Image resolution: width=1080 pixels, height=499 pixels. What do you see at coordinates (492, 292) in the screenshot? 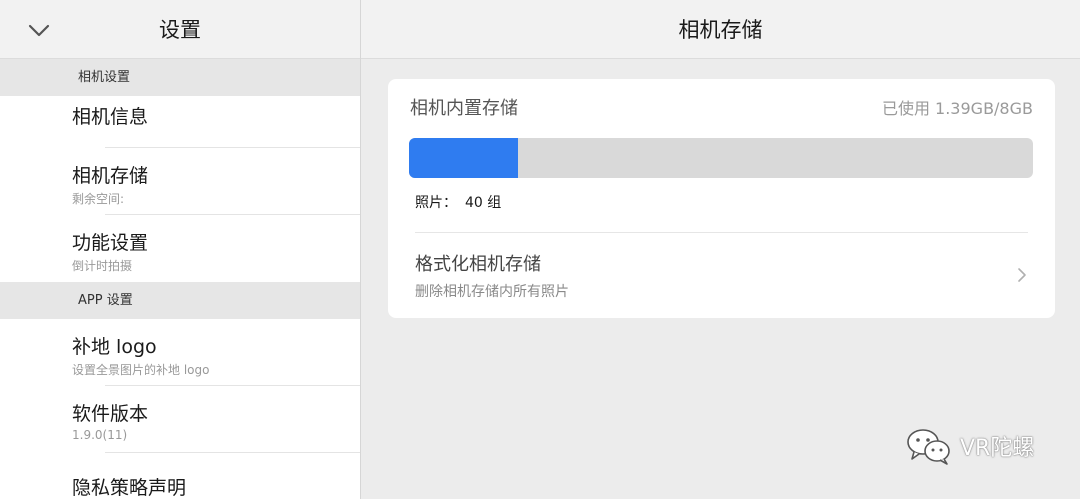
I see `format-storage-subtitle: 删除相机存储内所有照片` at bounding box center [492, 292].